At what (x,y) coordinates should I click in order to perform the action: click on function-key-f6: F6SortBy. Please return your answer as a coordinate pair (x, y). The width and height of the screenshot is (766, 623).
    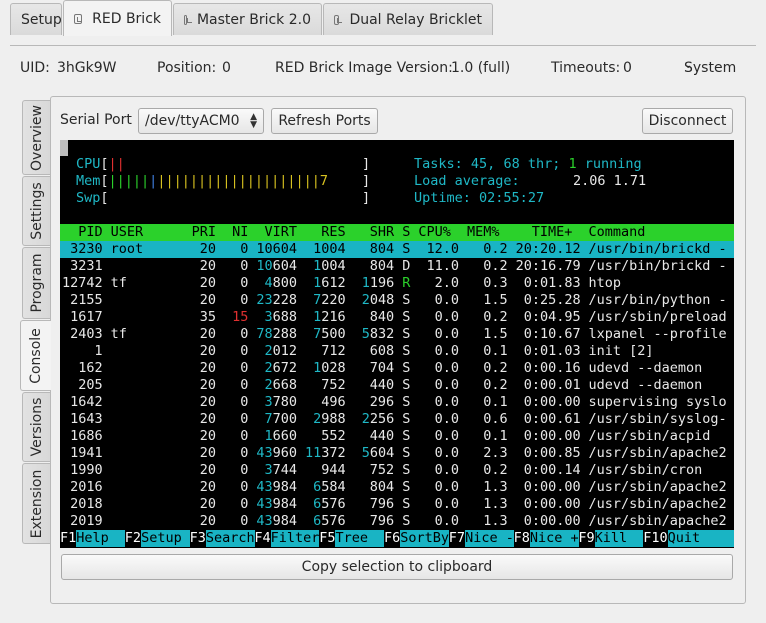
    Looking at the image, I should click on (417, 538).